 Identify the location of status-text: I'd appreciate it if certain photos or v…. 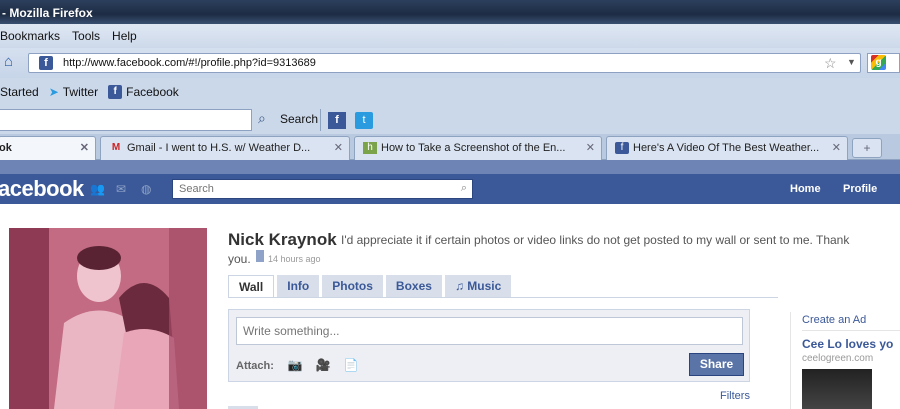
(595, 240).